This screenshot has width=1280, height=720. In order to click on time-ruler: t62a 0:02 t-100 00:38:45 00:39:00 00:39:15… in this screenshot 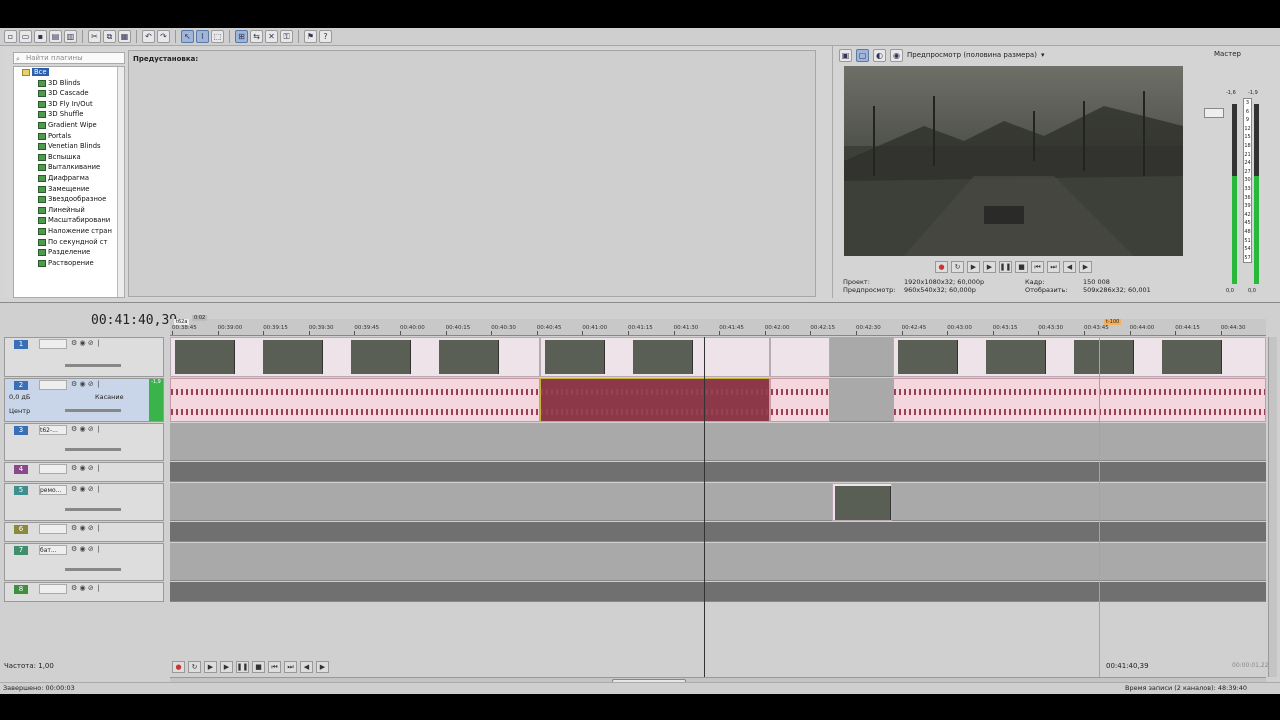, I will do `click(718, 325)`.